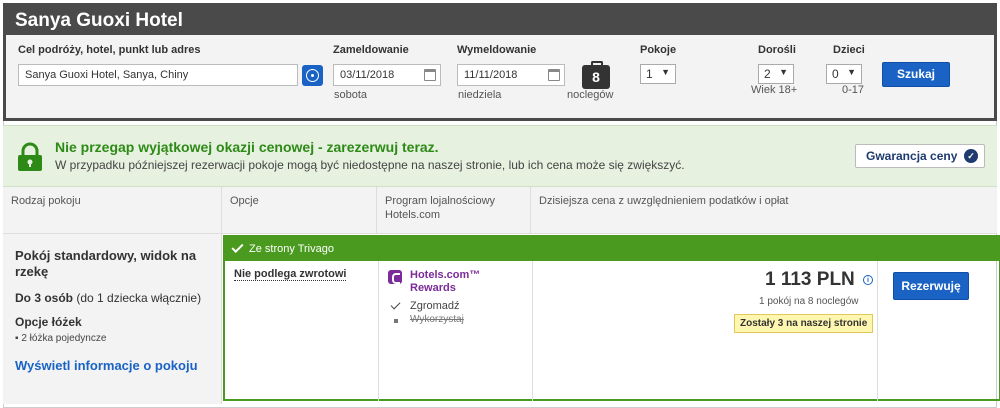 Image resolution: width=1000 pixels, height=408 pixels. Describe the element at coordinates (396, 321) in the screenshot. I see `bullet-icon` at that location.